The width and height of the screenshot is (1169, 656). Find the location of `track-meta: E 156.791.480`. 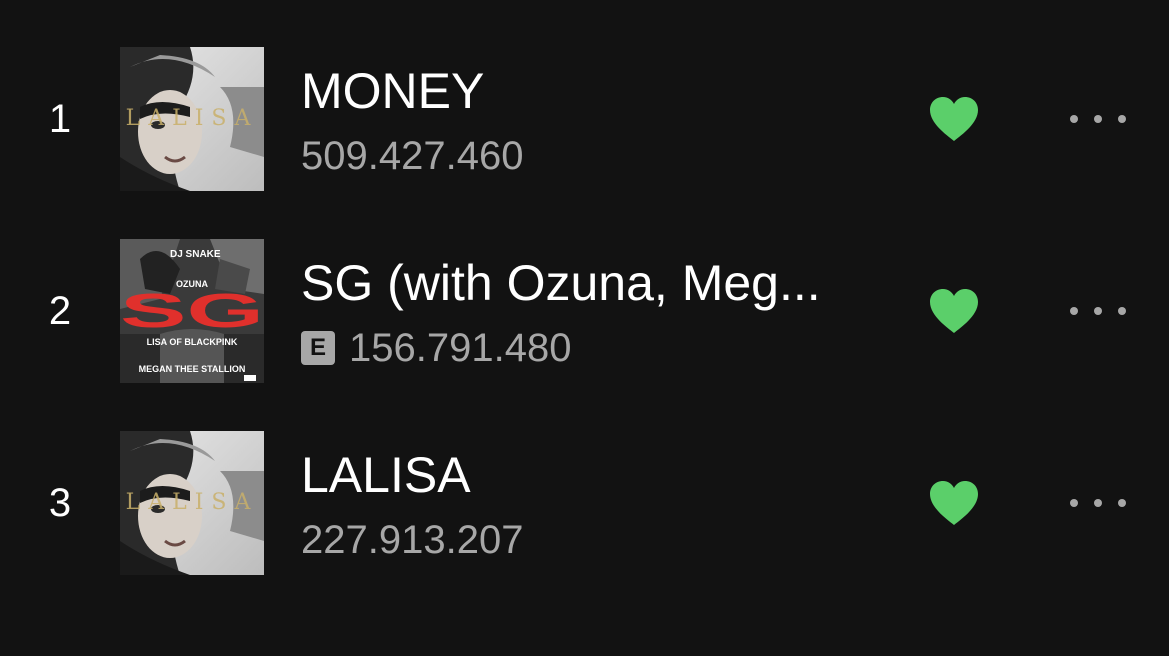

track-meta: E 156.791.480 is located at coordinates (436, 348).